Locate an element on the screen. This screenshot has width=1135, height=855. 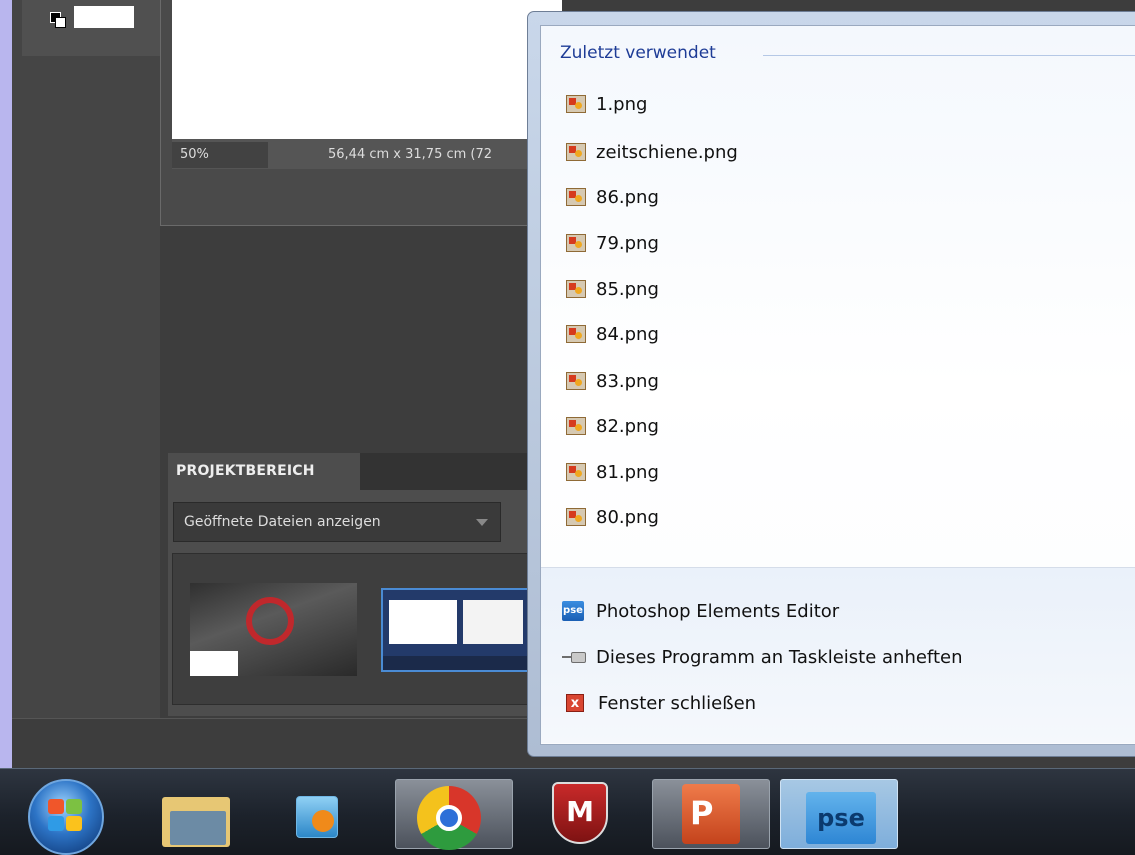
chrome-icon is located at coordinates (449, 818).